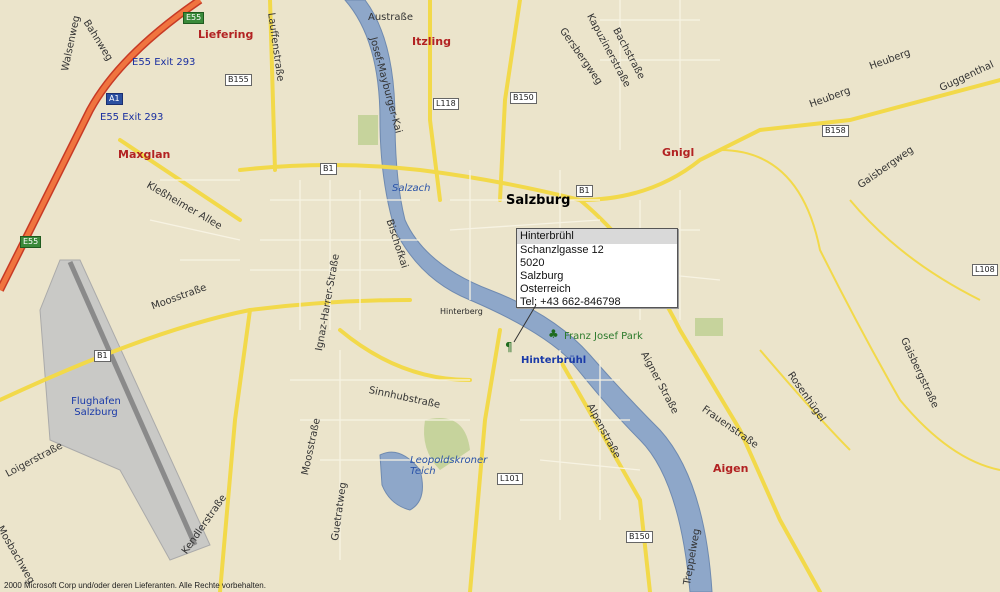  Describe the element at coordinates (144, 154) in the screenshot. I see `district-maxglan: Maxglan` at that location.